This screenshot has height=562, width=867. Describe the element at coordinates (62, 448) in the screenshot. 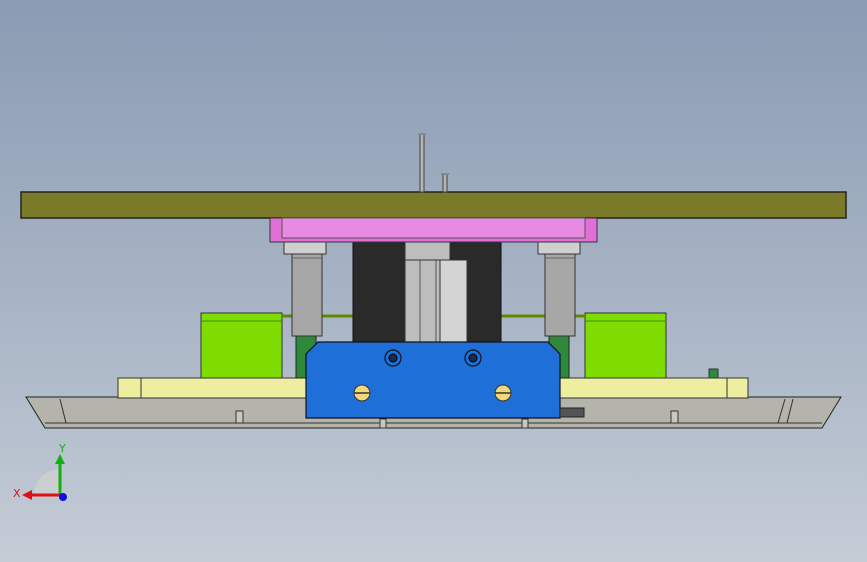

I see `y-axis-label: Y` at that location.